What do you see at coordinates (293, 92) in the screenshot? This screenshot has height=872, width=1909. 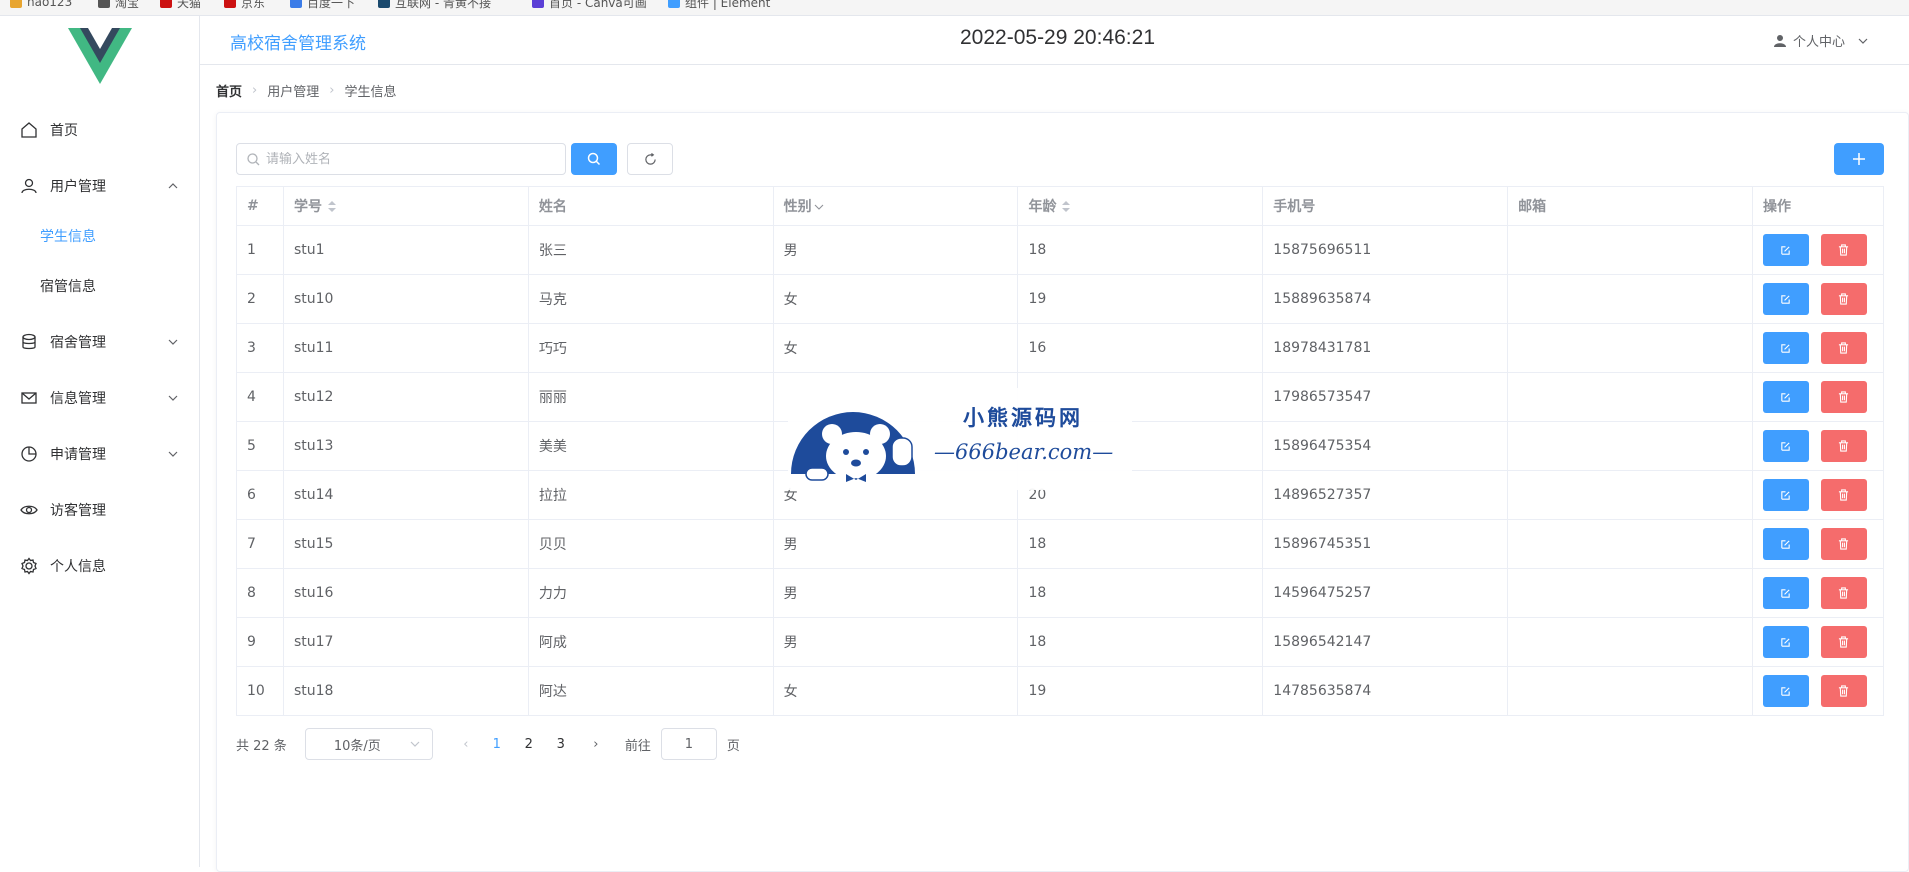 I see `breadcrumb-user-management: 用户管理` at bounding box center [293, 92].